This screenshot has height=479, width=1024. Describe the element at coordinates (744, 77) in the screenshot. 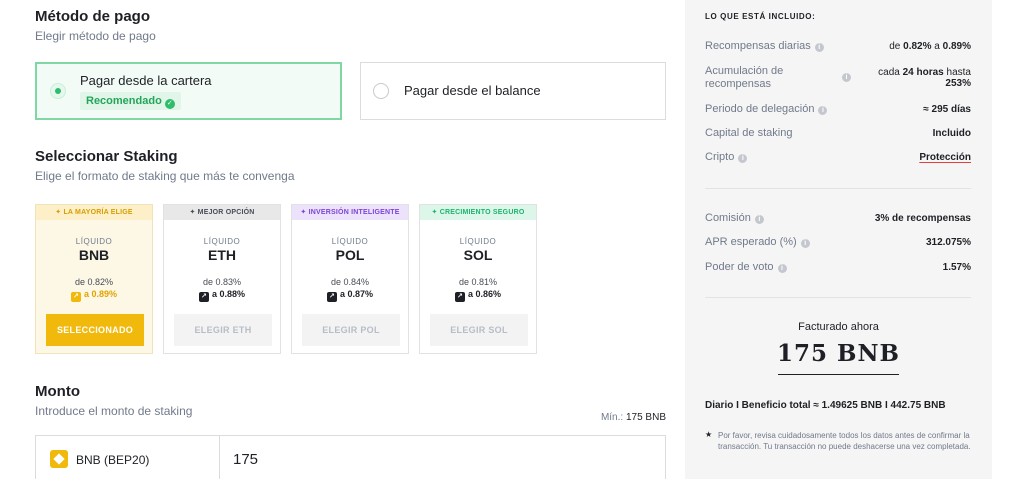

I see `row-label-accumulation: Acumulación de recompensas` at that location.